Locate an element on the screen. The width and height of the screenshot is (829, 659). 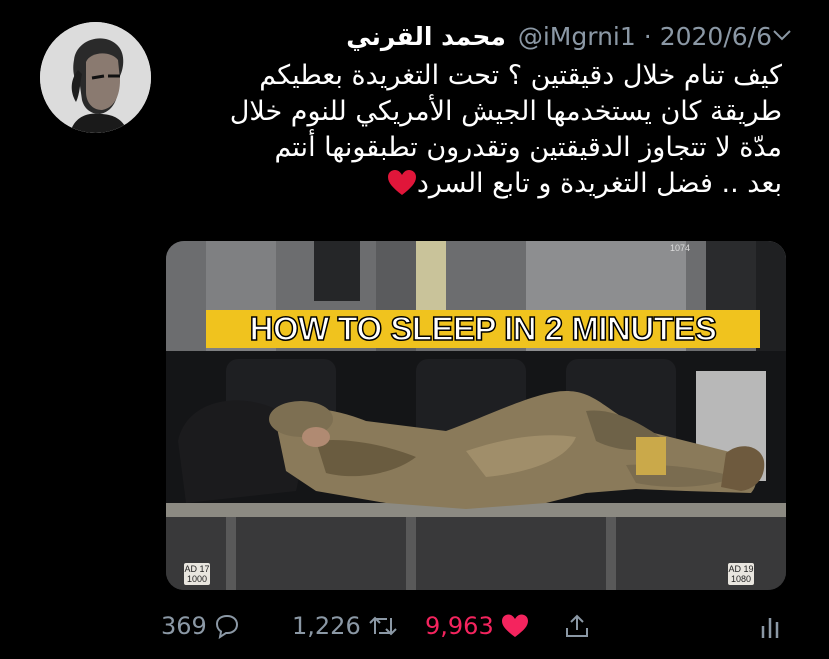
seat-tag-right: AD 19 1080 is located at coordinates (741, 574).